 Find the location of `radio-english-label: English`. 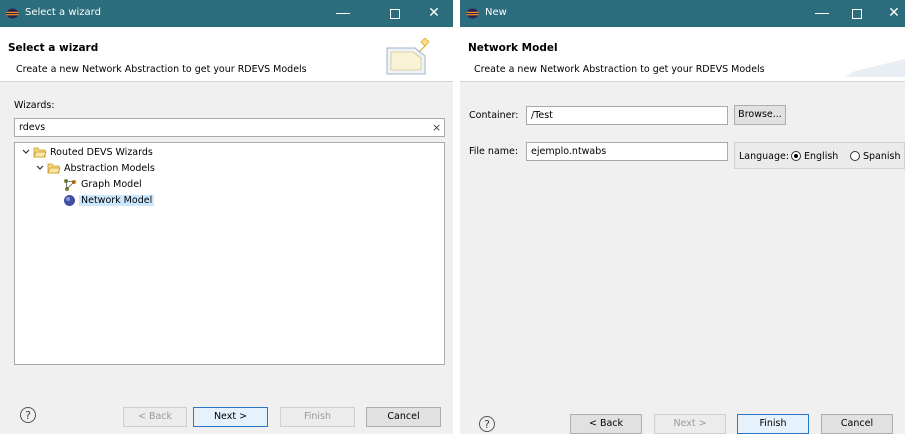

radio-english-label: English is located at coordinates (821, 156).